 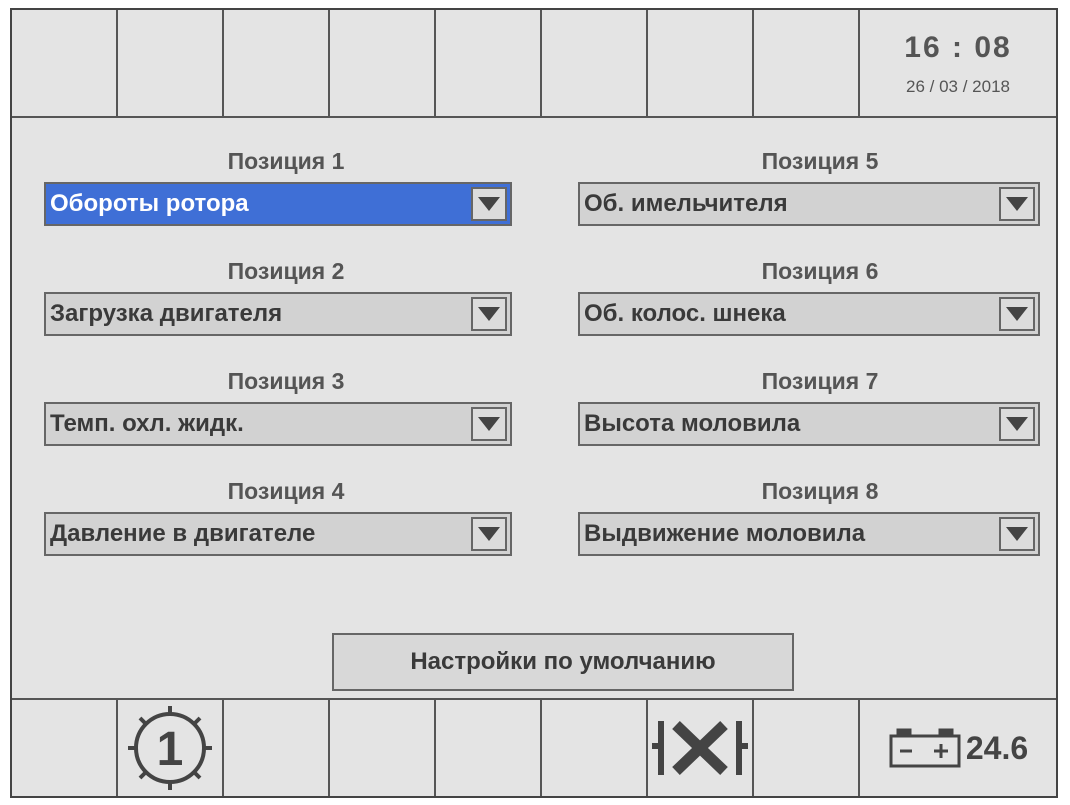 I want to click on position-5-label: Позиция 5, so click(x=820, y=161).